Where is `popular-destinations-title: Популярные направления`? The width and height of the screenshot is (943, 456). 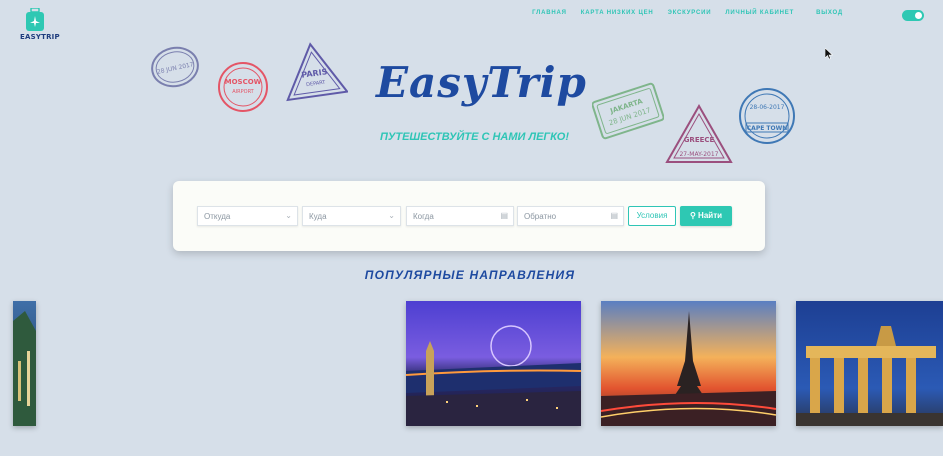
popular-destinations-title: Популярные направления is located at coordinates (470, 275).